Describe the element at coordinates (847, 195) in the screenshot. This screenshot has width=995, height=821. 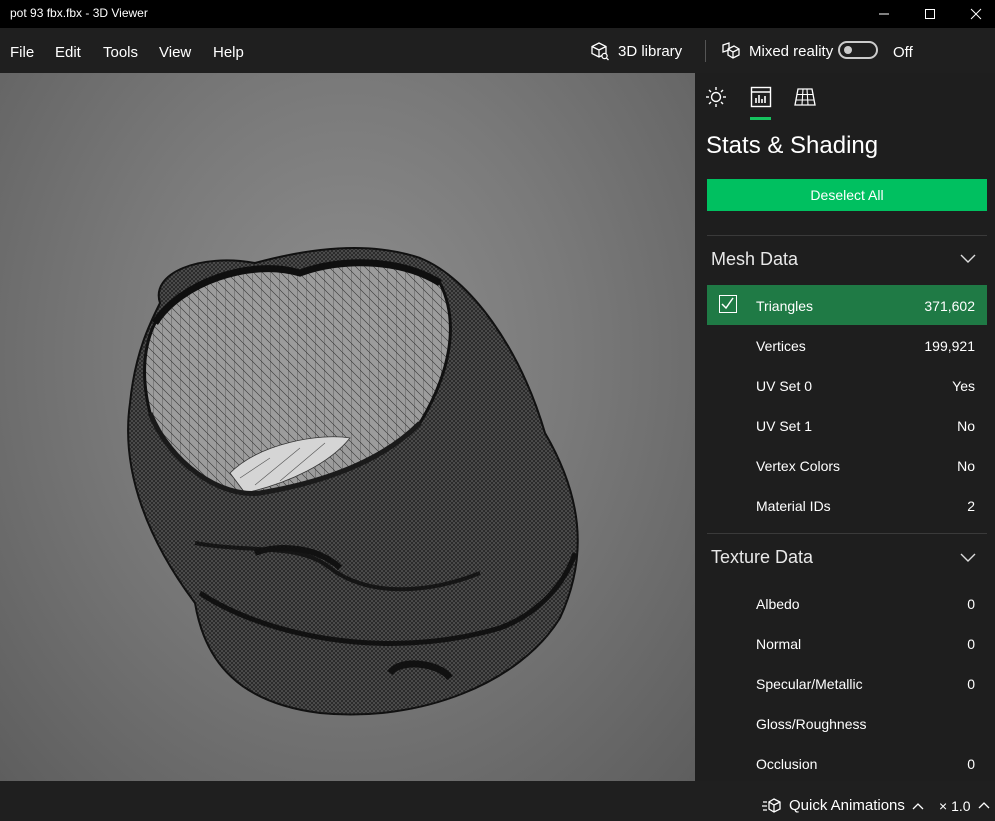
I see `deselect-all-button: Deselect All` at that location.